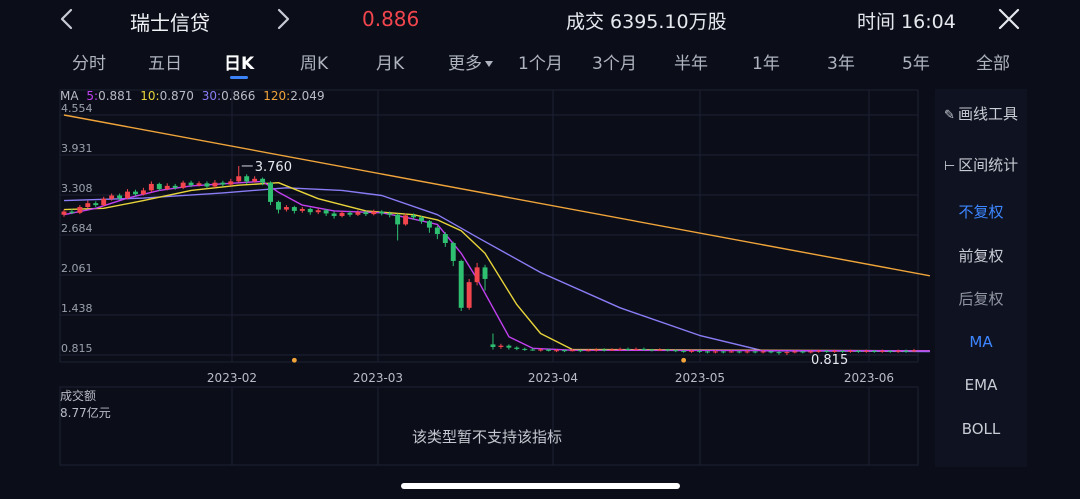 The height and width of the screenshot is (499, 1080). What do you see at coordinates (829, 360) in the screenshot?
I see `low-price-annotation: 0.815` at bounding box center [829, 360].